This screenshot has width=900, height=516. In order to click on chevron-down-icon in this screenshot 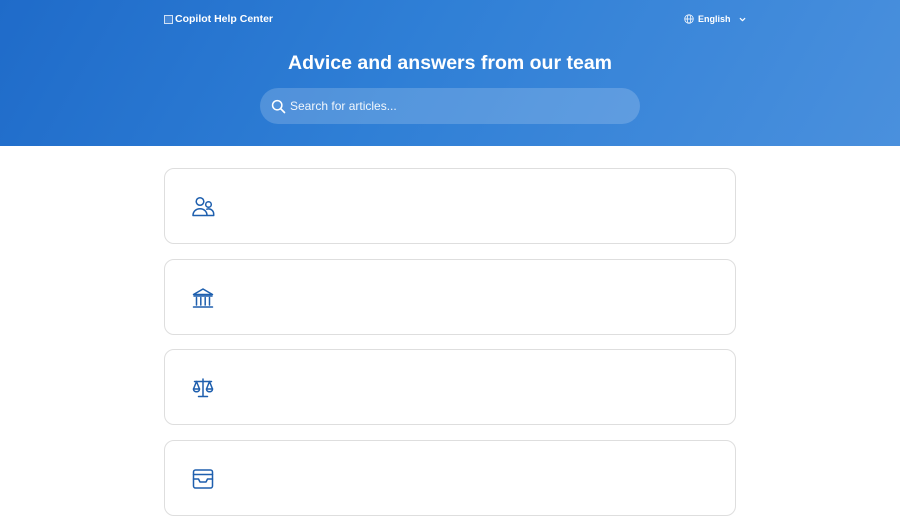, I will do `click(742, 19)`.